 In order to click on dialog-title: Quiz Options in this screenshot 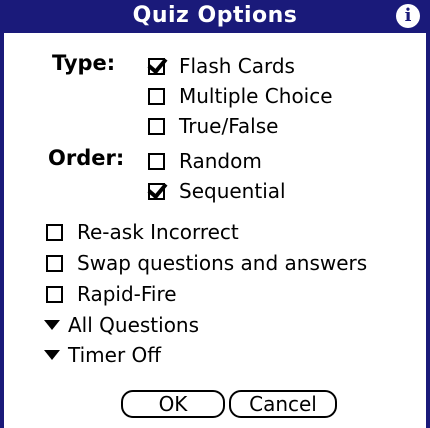, I will do `click(215, 15)`.